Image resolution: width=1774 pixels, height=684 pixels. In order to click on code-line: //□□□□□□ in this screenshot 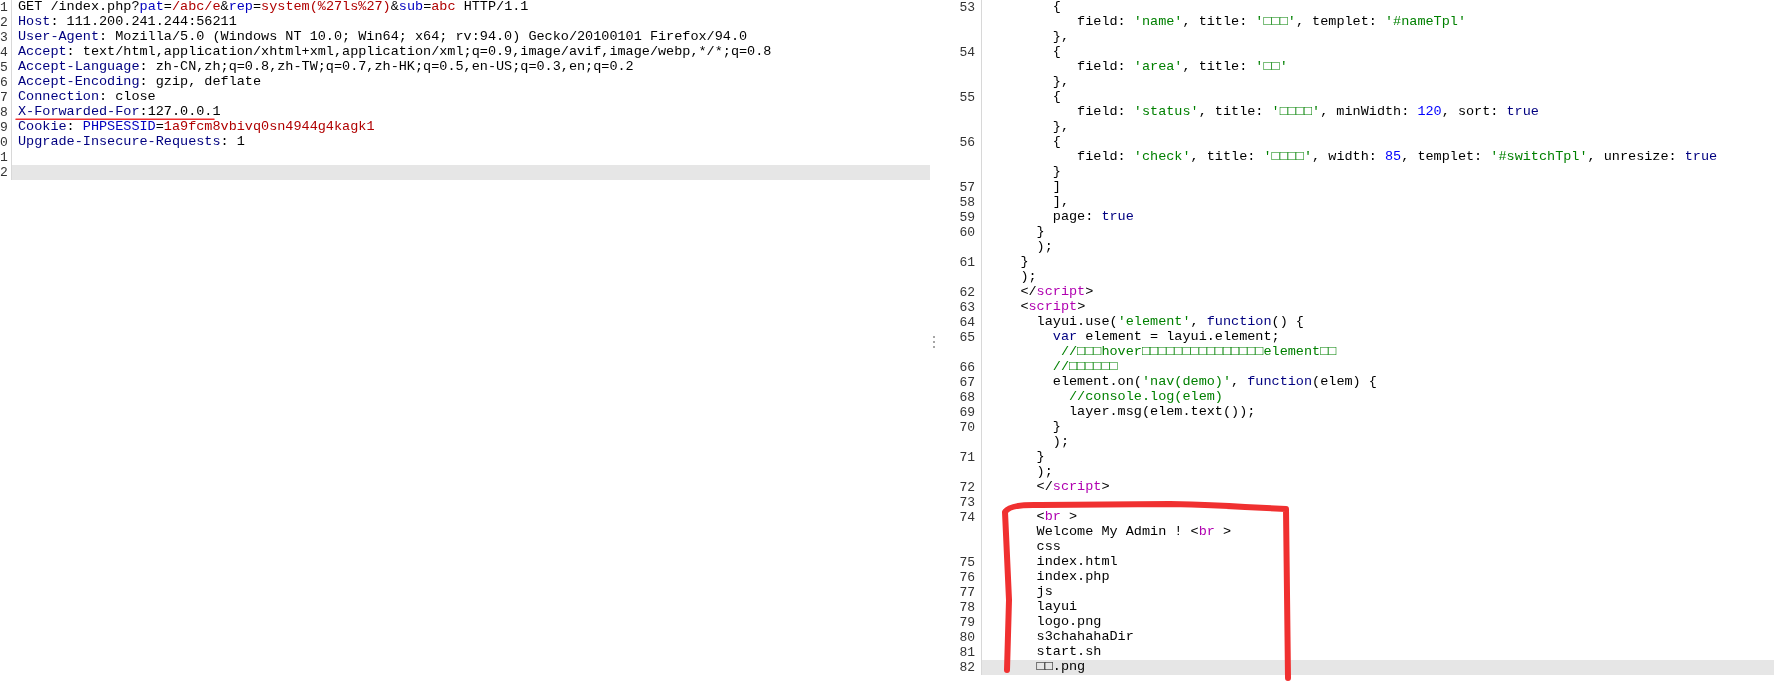, I will do `click(1084, 366)`.